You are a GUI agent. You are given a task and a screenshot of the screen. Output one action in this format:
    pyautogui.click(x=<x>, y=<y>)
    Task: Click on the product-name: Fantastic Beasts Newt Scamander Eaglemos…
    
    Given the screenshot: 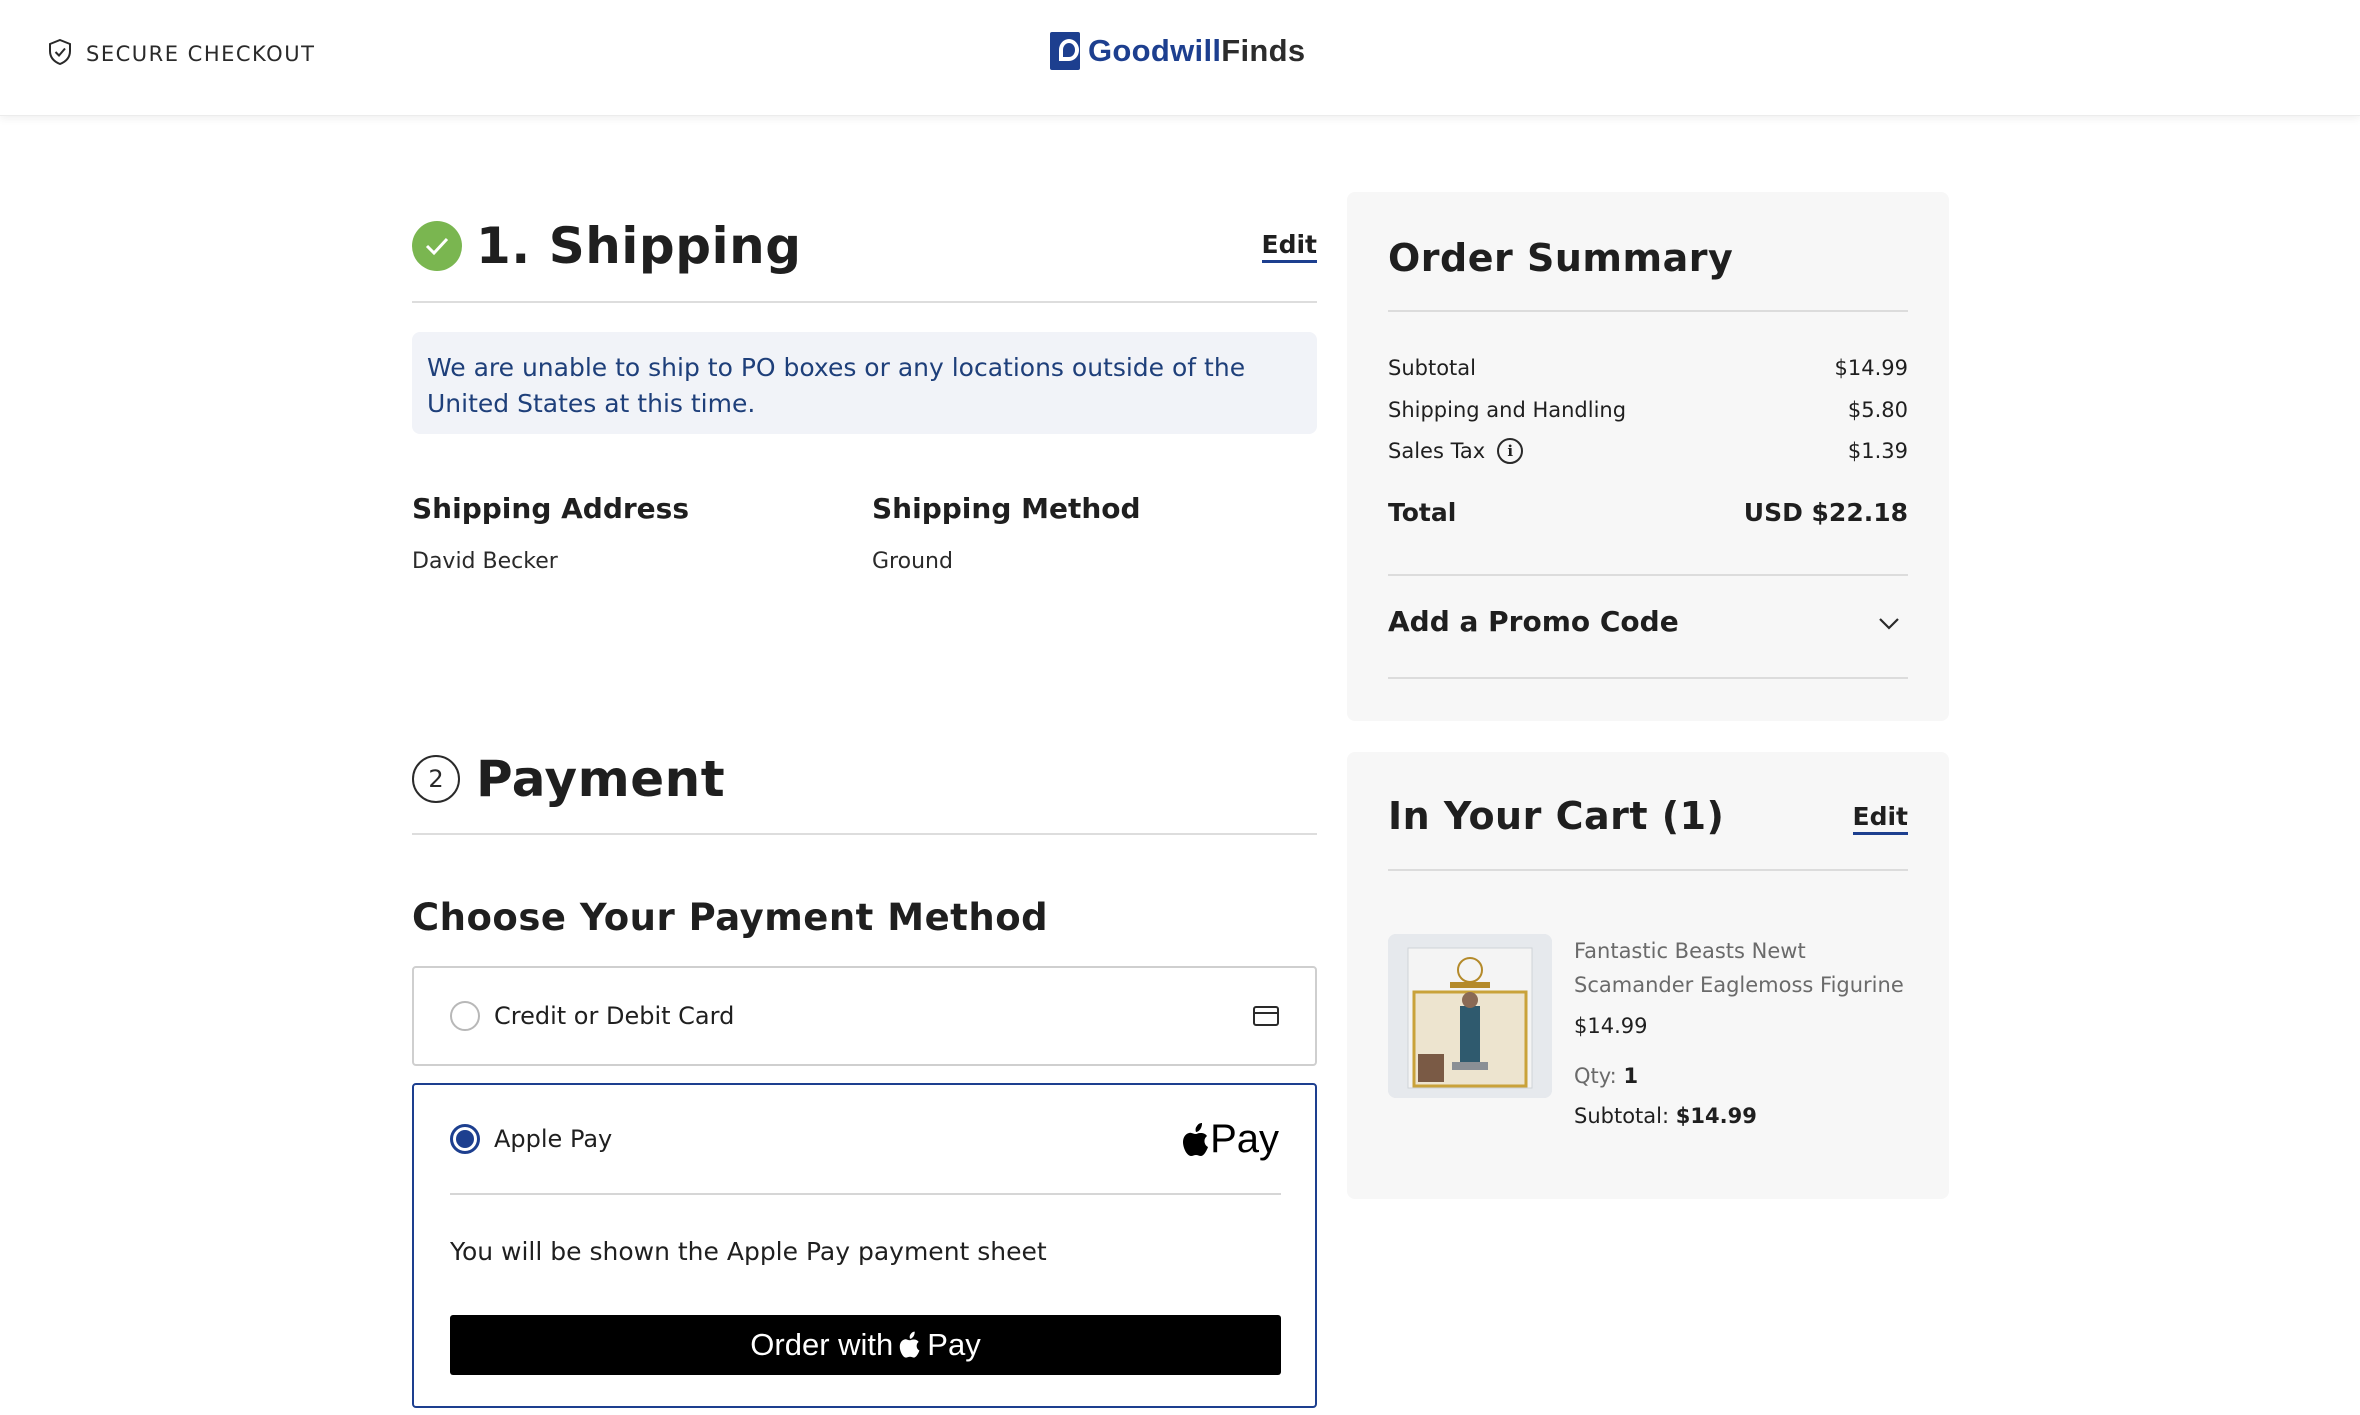 What is the action you would take?
    pyautogui.click(x=1744, y=968)
    